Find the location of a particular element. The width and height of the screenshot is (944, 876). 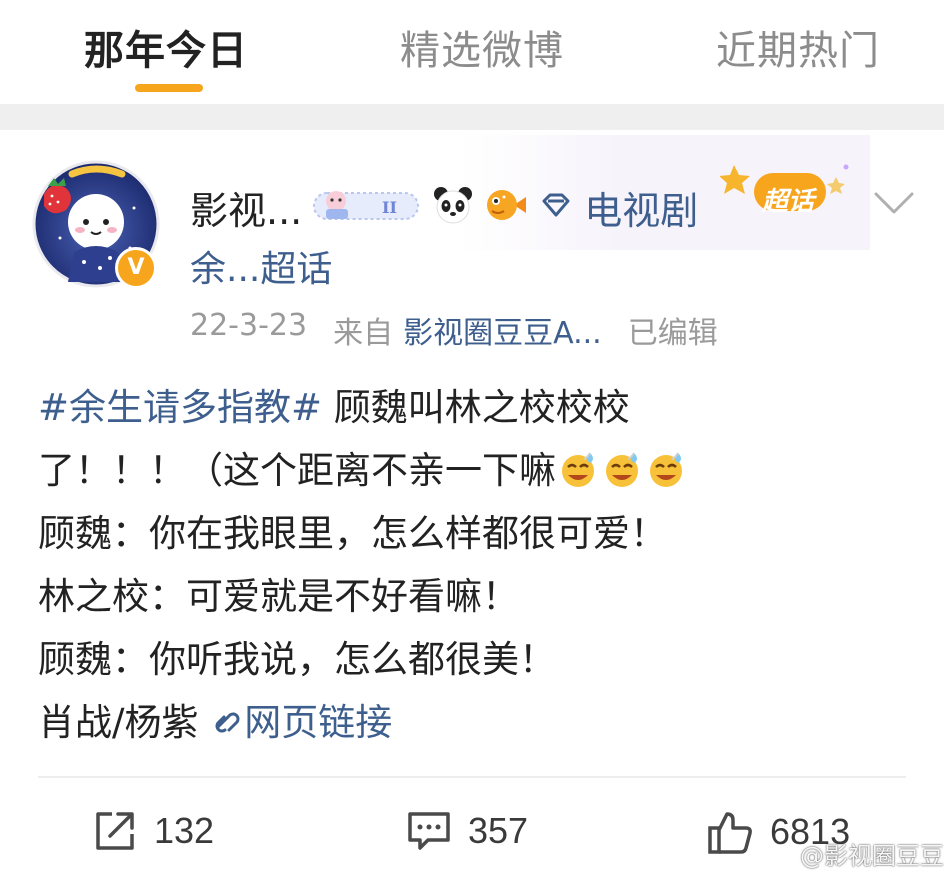

section-divider is located at coordinates (472, 117).